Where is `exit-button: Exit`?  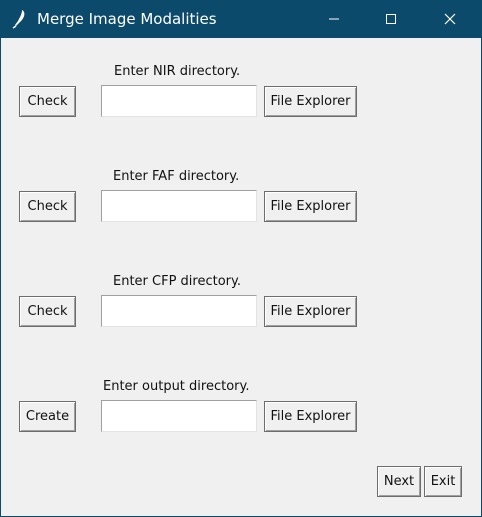 exit-button: Exit is located at coordinates (443, 481).